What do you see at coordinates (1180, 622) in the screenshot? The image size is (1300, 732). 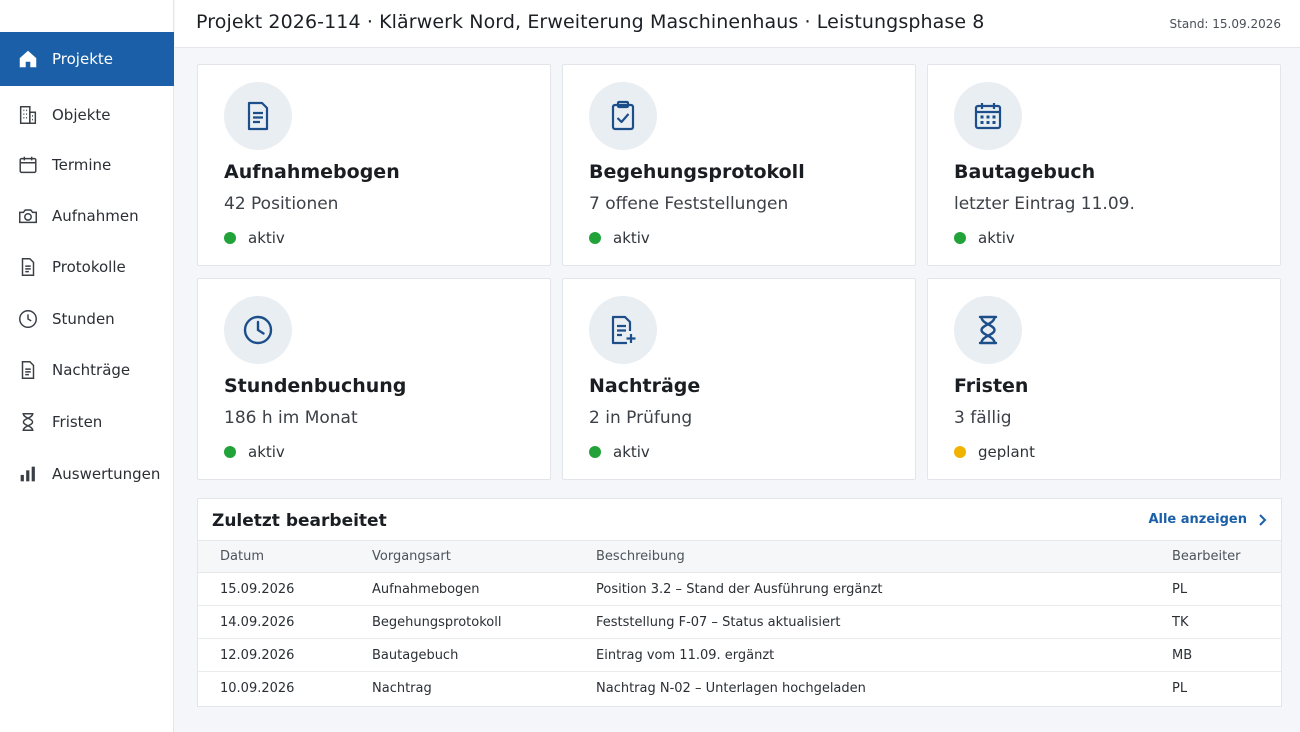 I see `cell-bearbeiter: TK` at bounding box center [1180, 622].